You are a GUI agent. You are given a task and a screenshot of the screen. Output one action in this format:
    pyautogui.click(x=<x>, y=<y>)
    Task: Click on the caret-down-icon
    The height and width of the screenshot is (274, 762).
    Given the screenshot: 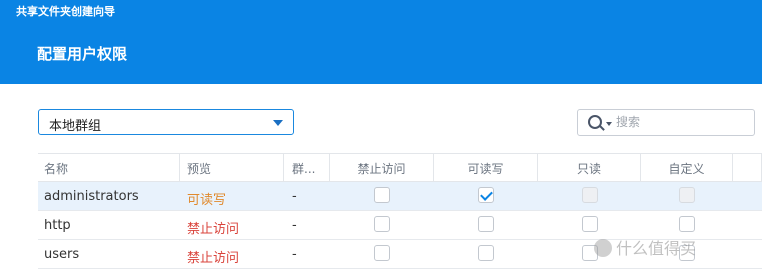 What is the action you would take?
    pyautogui.click(x=609, y=124)
    